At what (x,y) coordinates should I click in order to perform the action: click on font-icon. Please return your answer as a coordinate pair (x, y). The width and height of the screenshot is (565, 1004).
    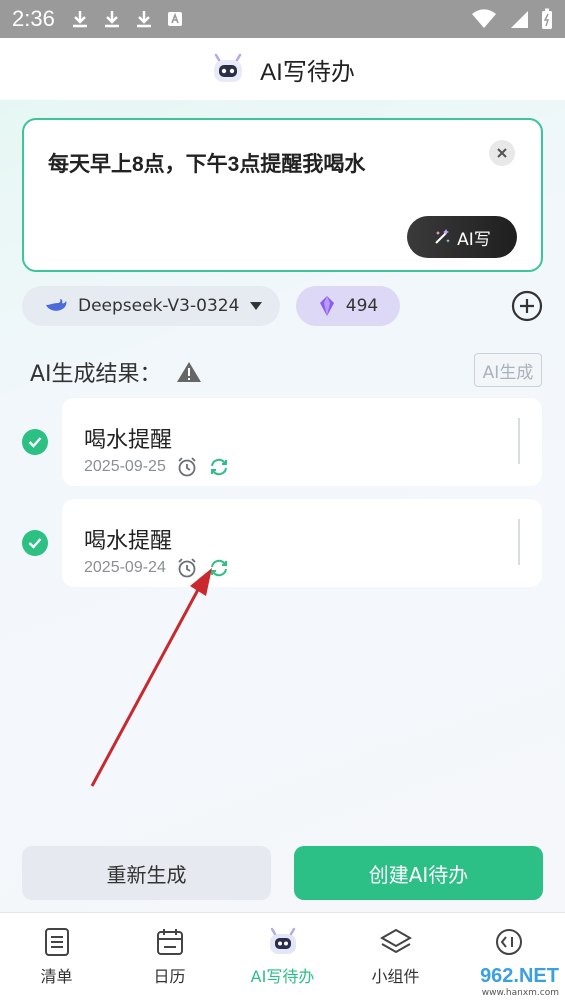
    Looking at the image, I should click on (174, 19).